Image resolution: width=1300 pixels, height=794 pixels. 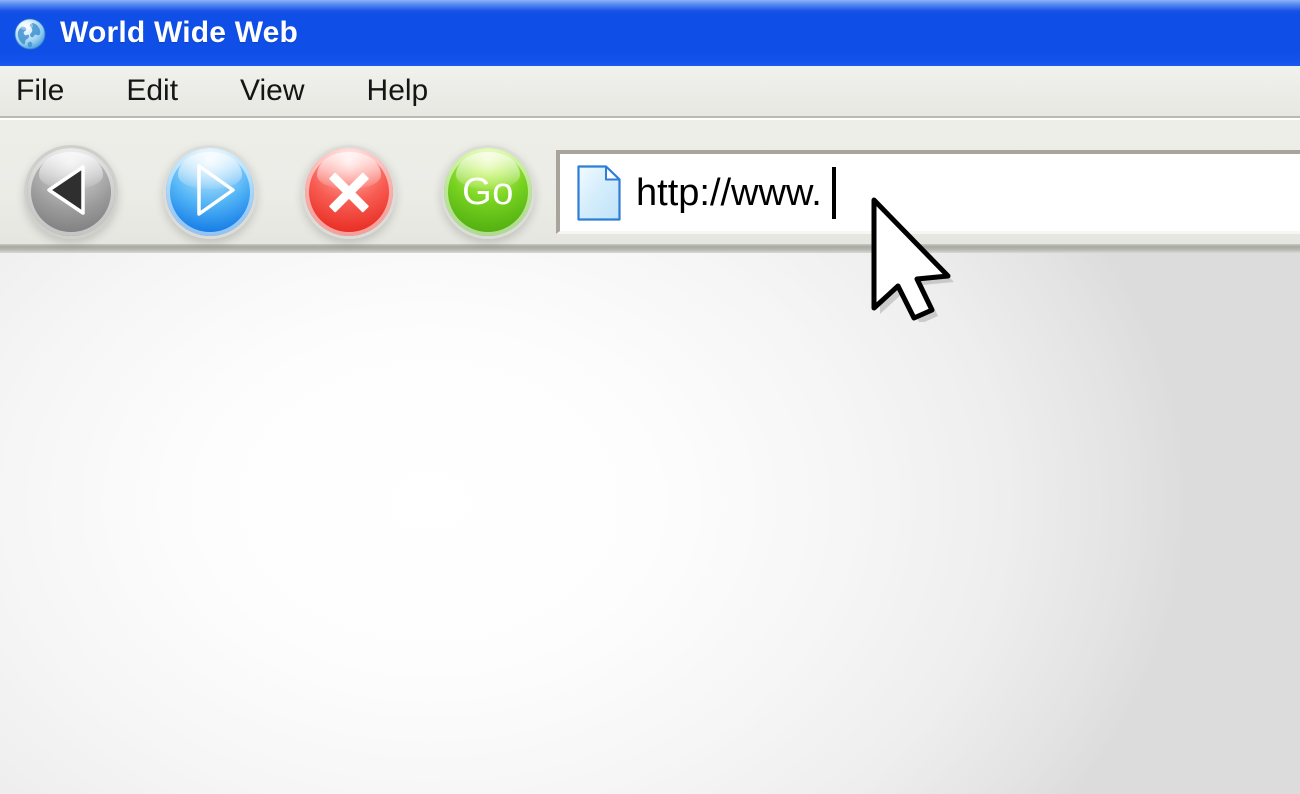 I want to click on menu-item-view: View, so click(x=272, y=91).